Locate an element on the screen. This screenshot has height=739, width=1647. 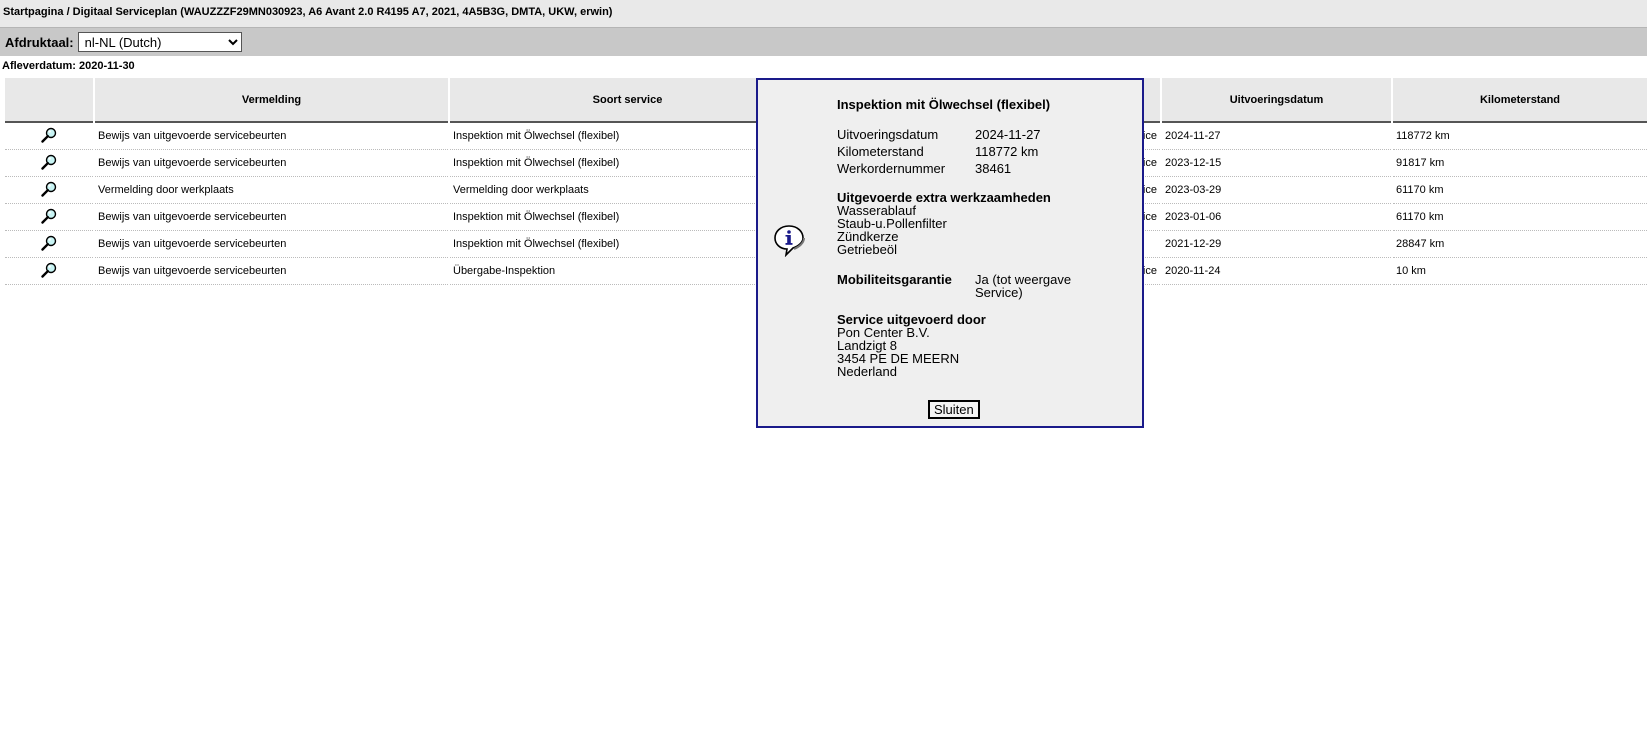
detail-value: 38461 is located at coordinates (993, 168).